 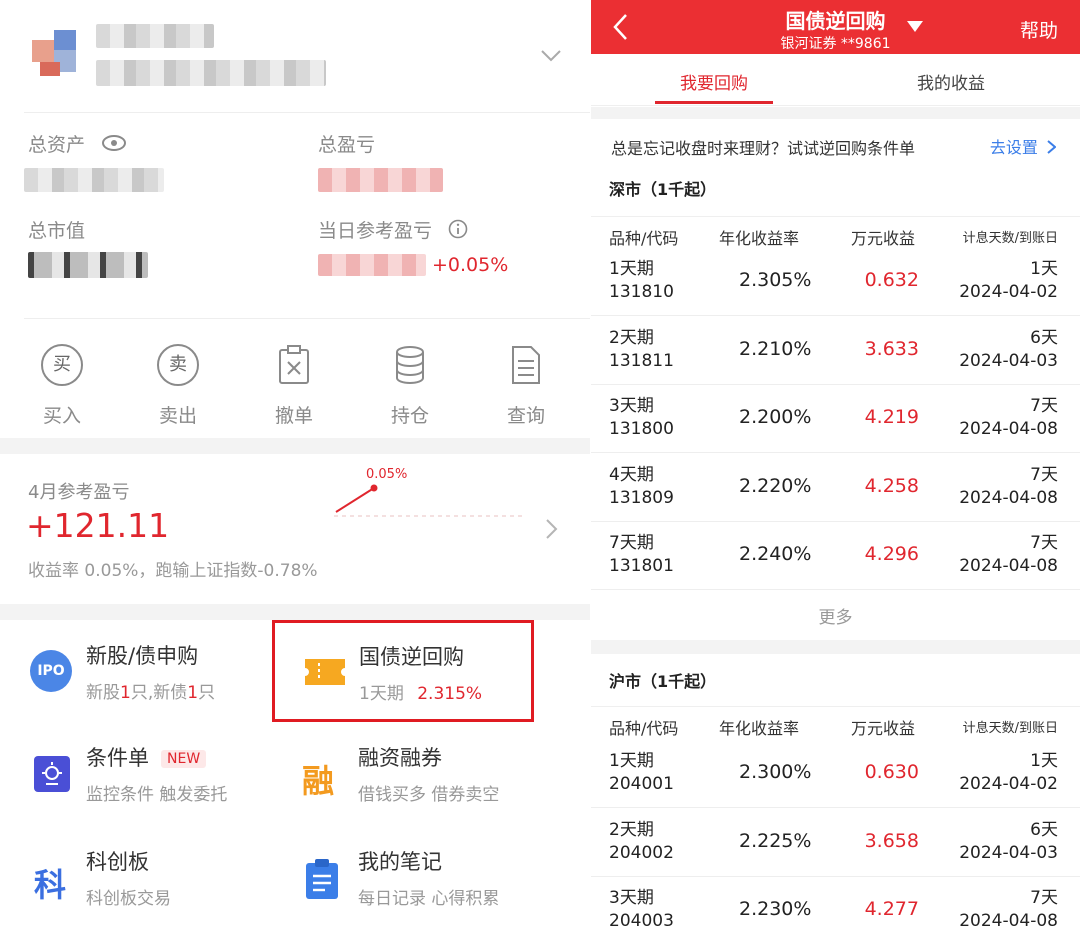 What do you see at coordinates (57, 231) in the screenshot?
I see `market-value-label: 总市值` at bounding box center [57, 231].